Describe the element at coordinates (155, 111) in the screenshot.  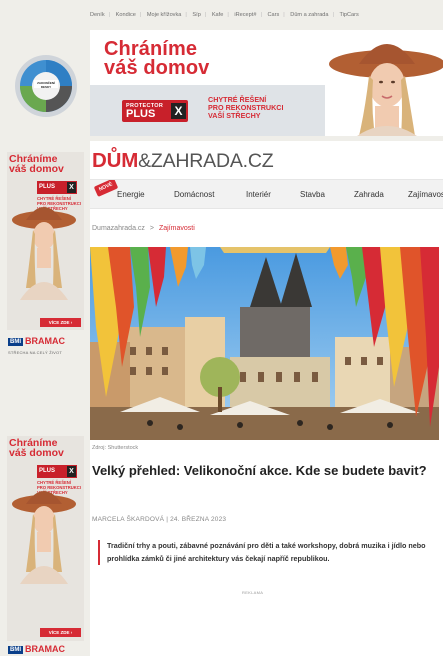
I see `protector-plus-logo: PROTECTOR PLUS X` at that location.